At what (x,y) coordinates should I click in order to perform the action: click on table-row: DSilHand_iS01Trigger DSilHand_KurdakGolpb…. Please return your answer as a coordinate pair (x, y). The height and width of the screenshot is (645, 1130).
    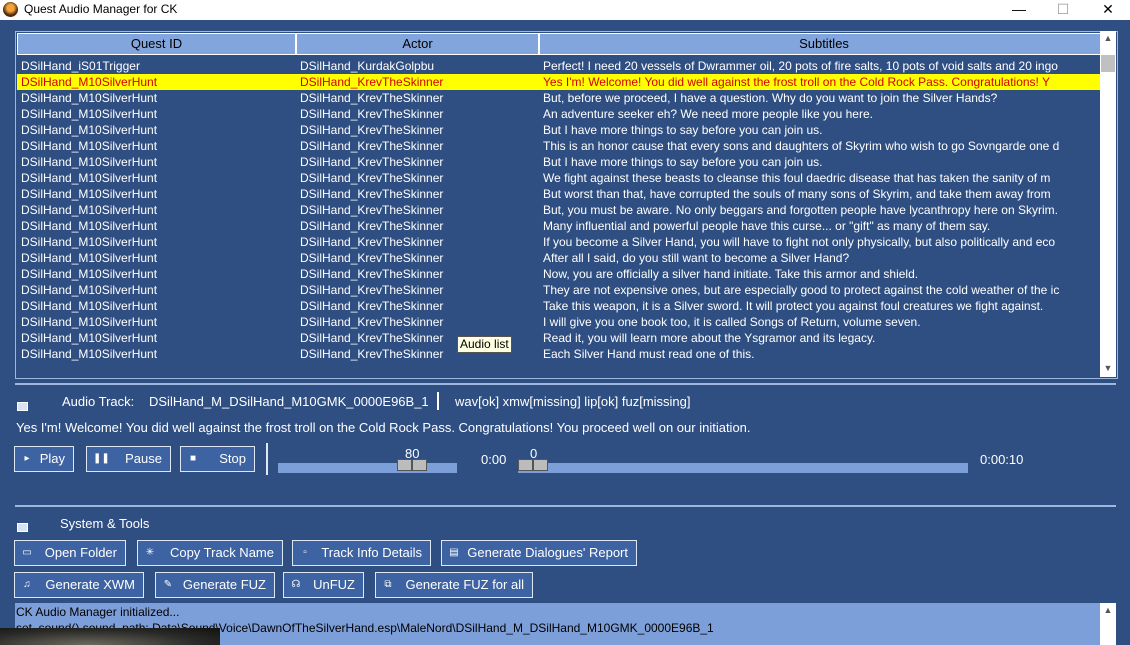
    Looking at the image, I should click on (558, 66).